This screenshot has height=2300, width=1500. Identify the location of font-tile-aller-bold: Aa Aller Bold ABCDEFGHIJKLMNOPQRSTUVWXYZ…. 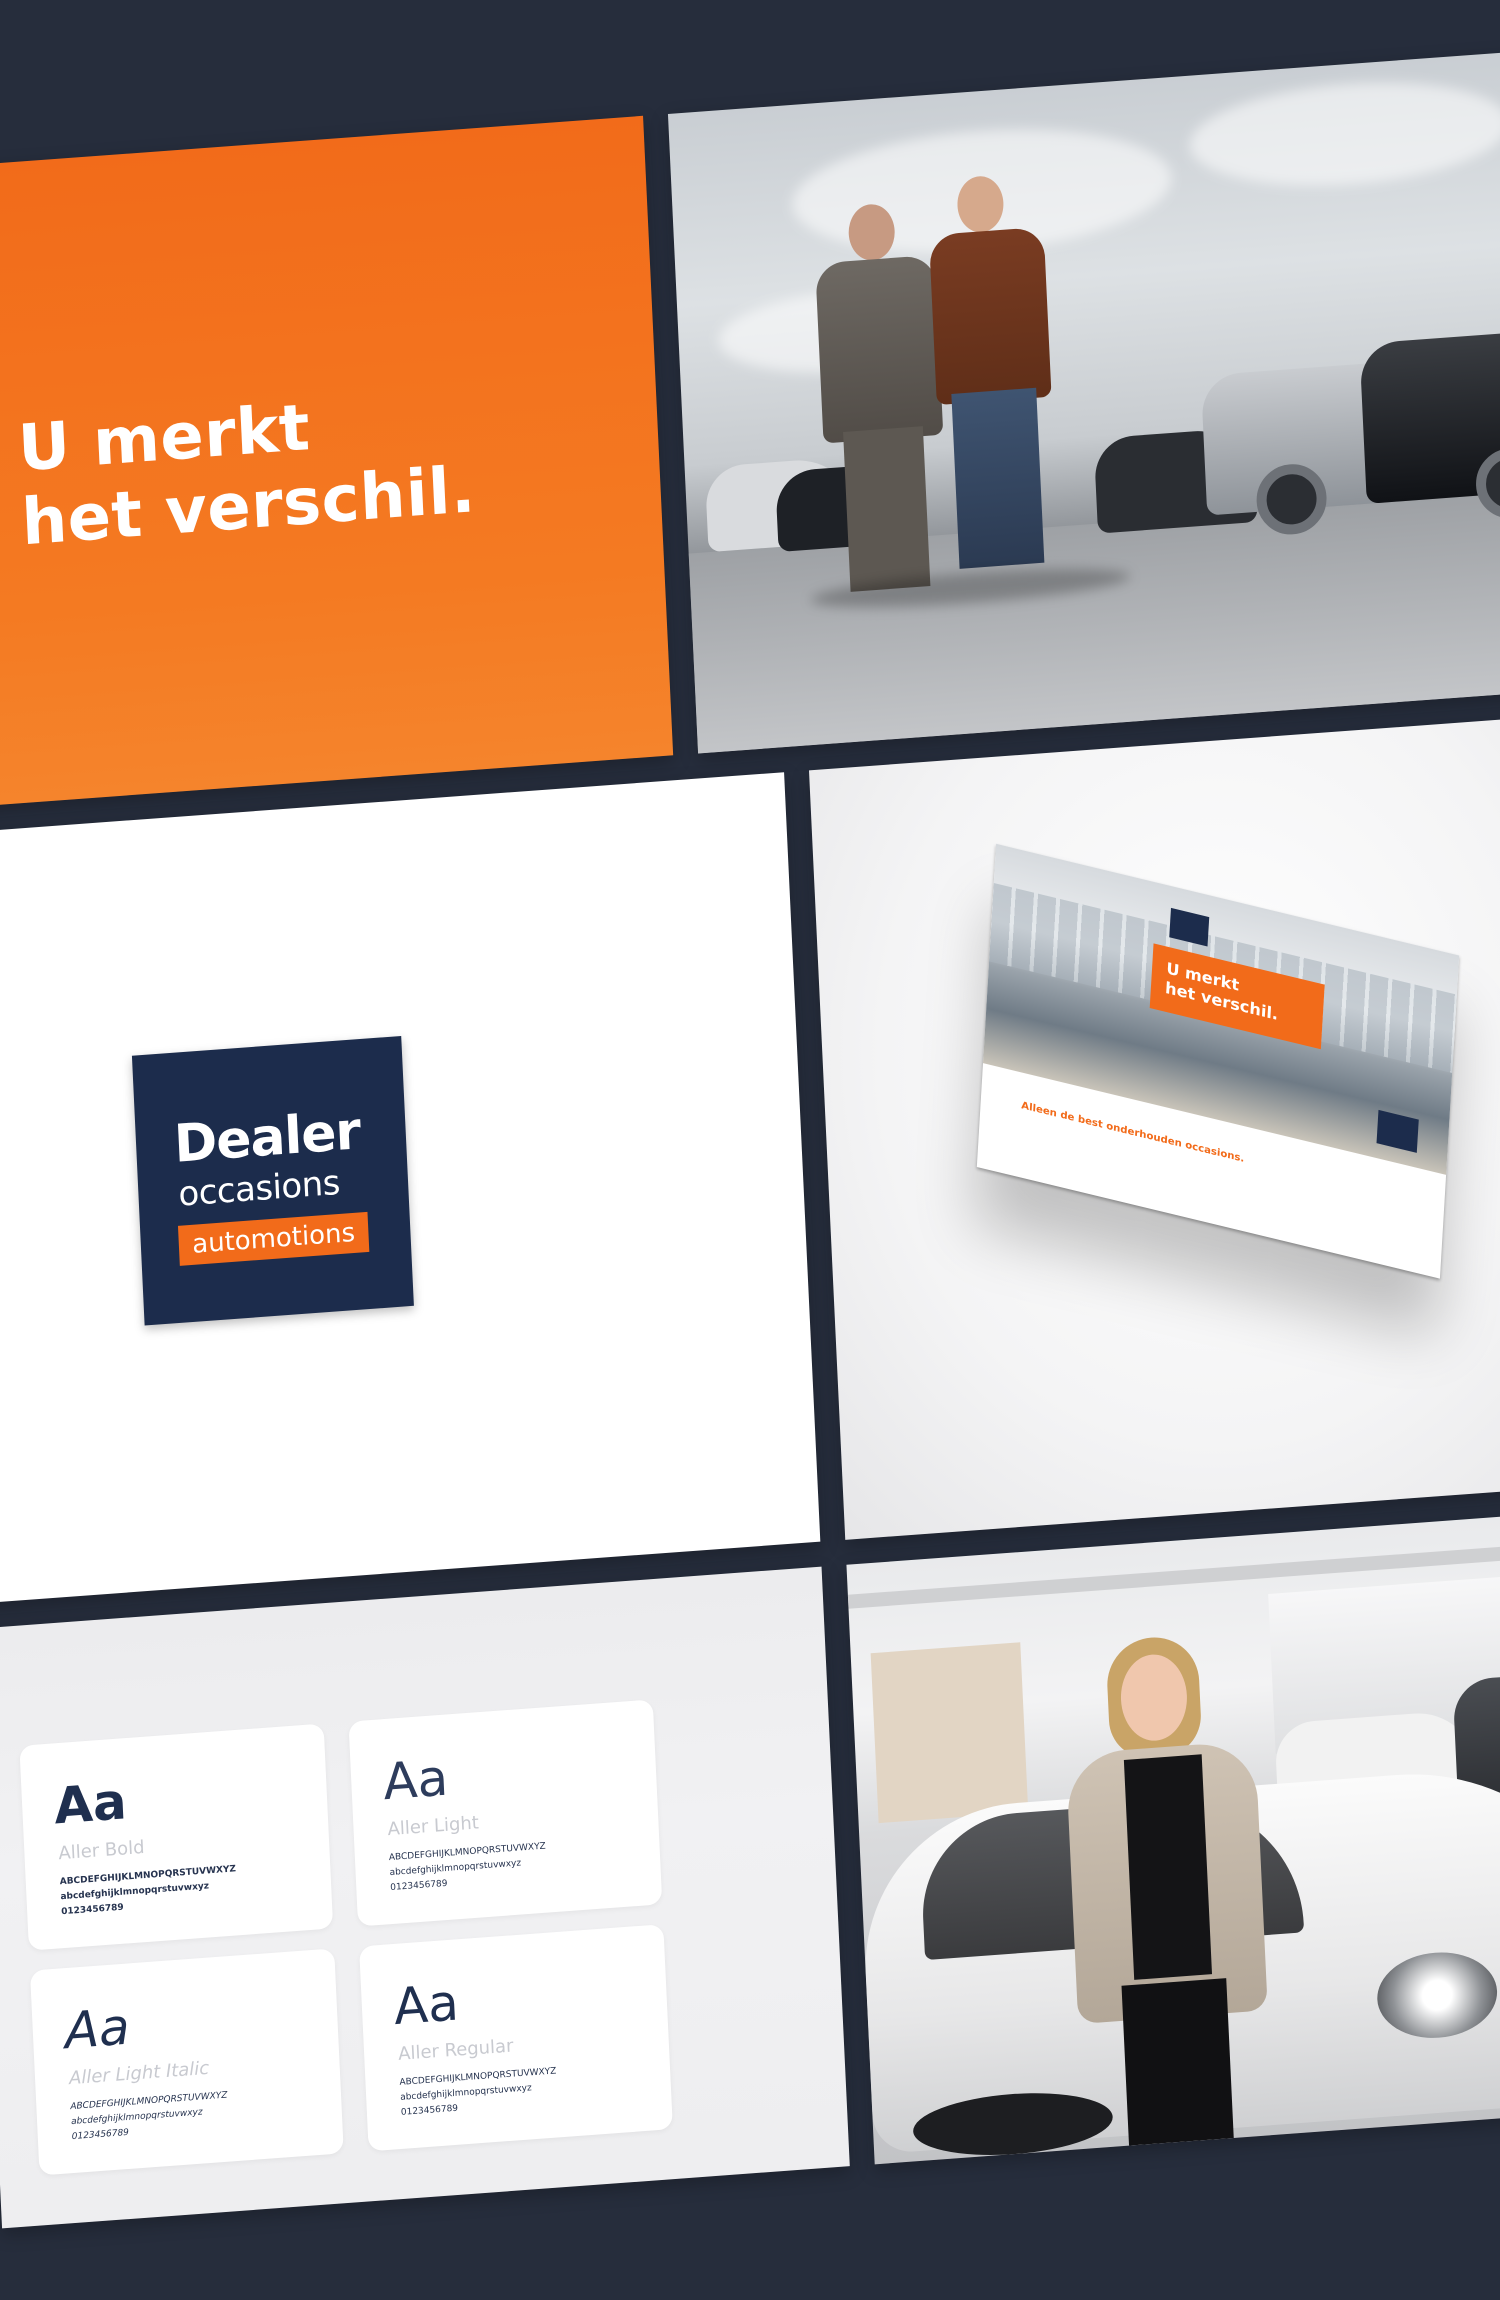
(176, 1837).